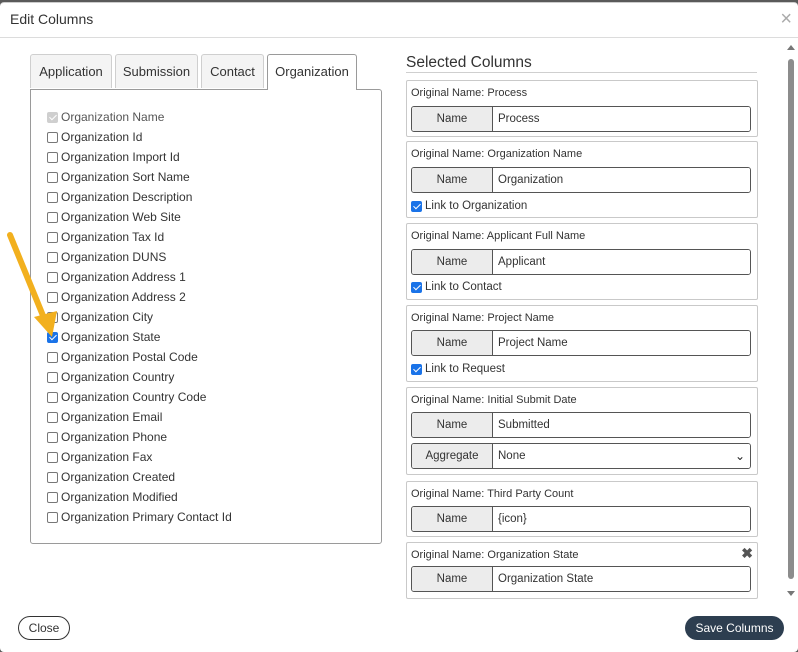  Describe the element at coordinates (139, 297) in the screenshot. I see `field-option: Organization Address 2` at that location.